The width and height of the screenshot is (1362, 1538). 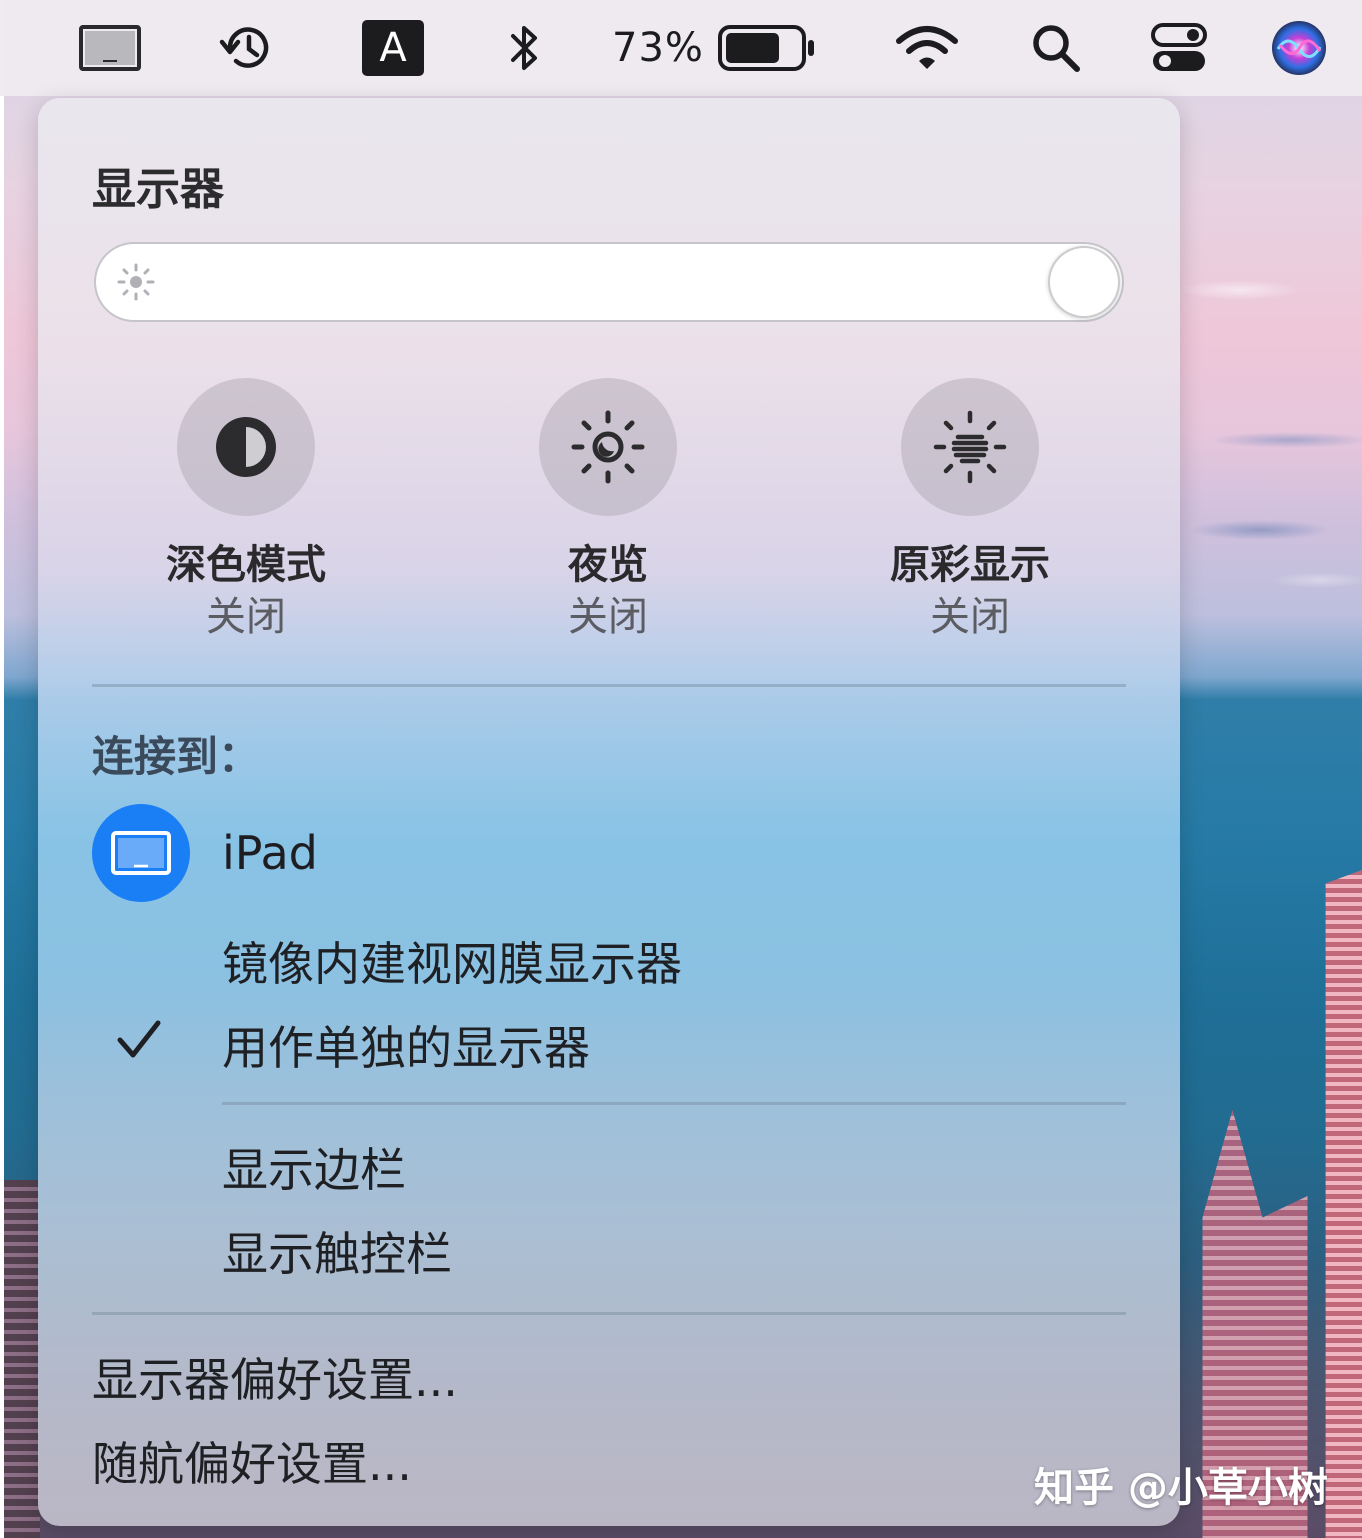 What do you see at coordinates (525, 48) in the screenshot?
I see `bluetooth-icon` at bounding box center [525, 48].